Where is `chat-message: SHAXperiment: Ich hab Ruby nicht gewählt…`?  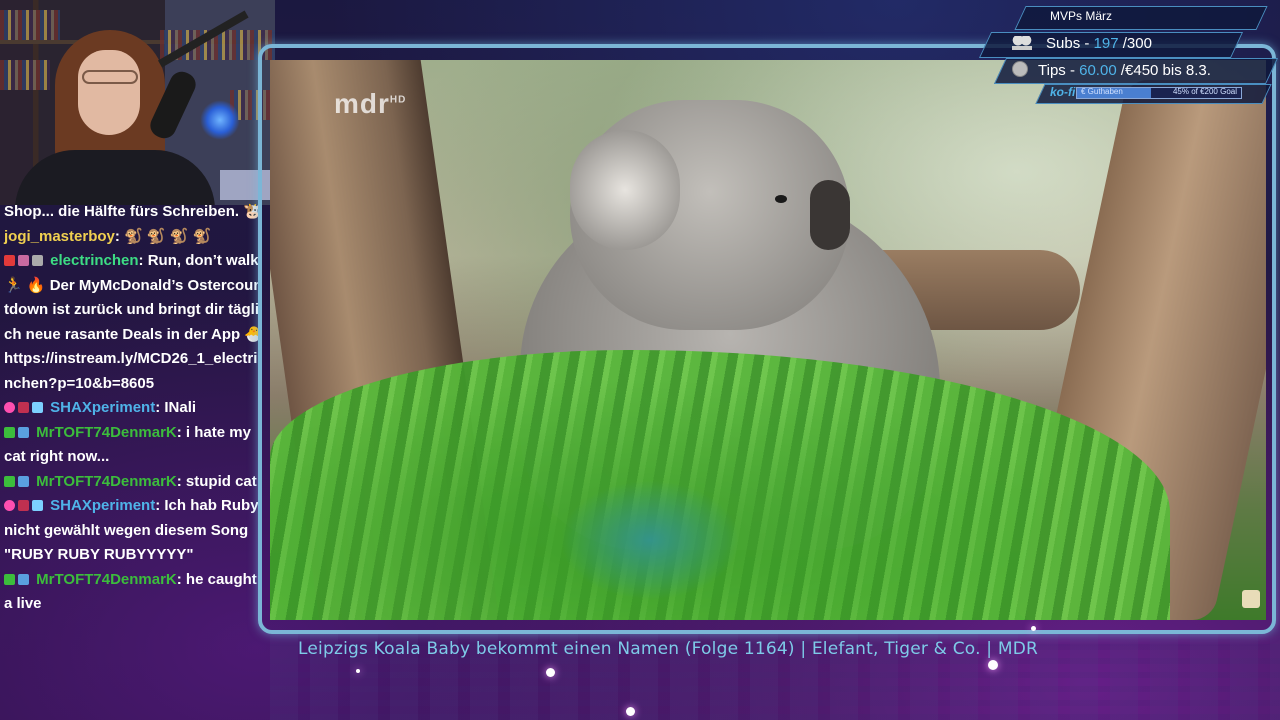 chat-message: SHAXperiment: Ich hab Ruby nicht gewählt… is located at coordinates (134, 531).